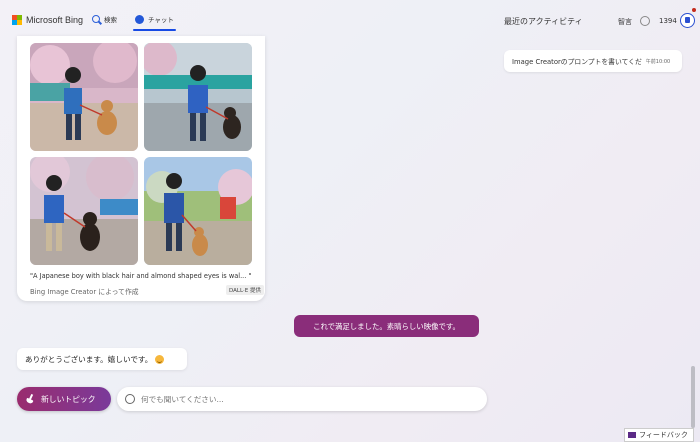 Image resolution: width=700 pixels, height=442 pixels. Describe the element at coordinates (663, 435) in the screenshot. I see `feedback-label: フィードバック` at that location.